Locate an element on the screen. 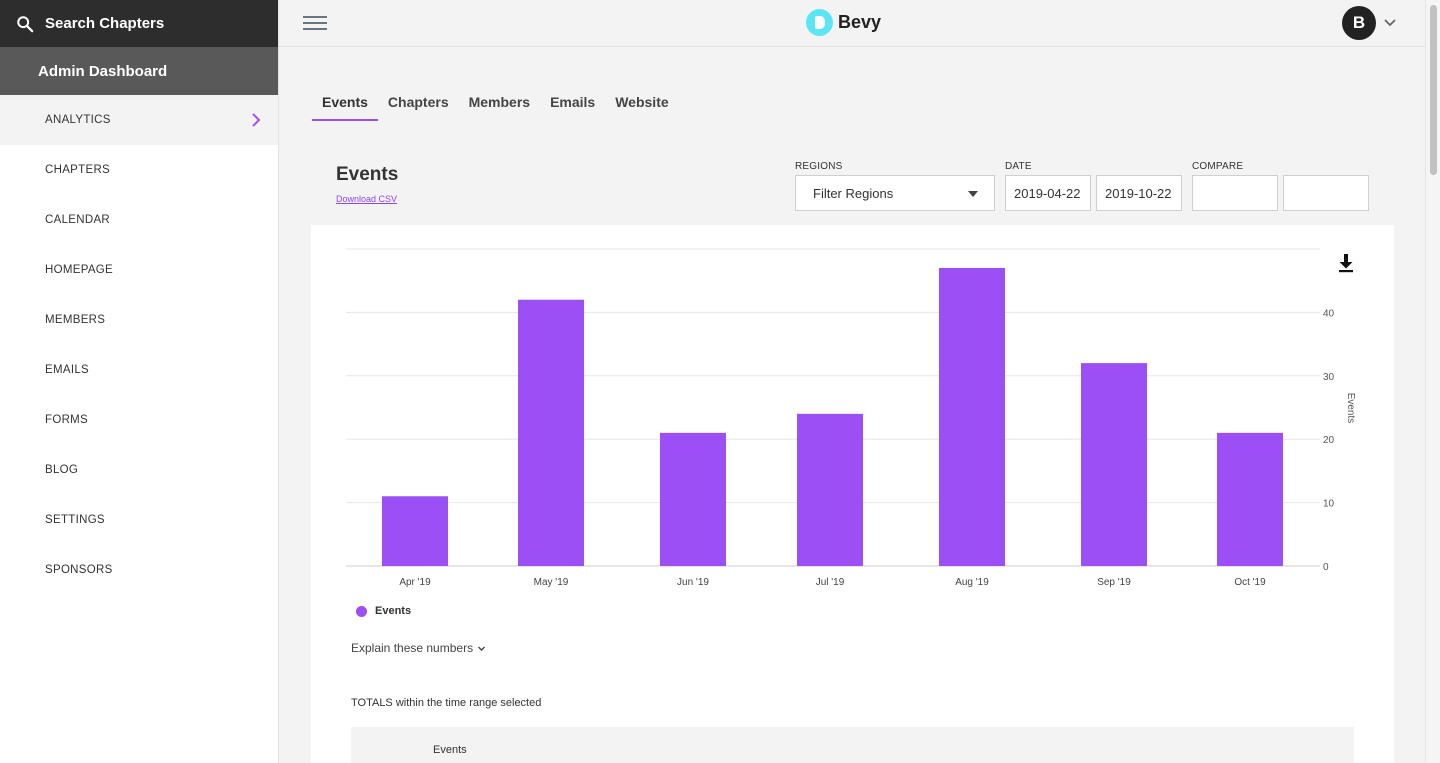 This screenshot has width=1440, height=763. legend-swatch is located at coordinates (361, 611).